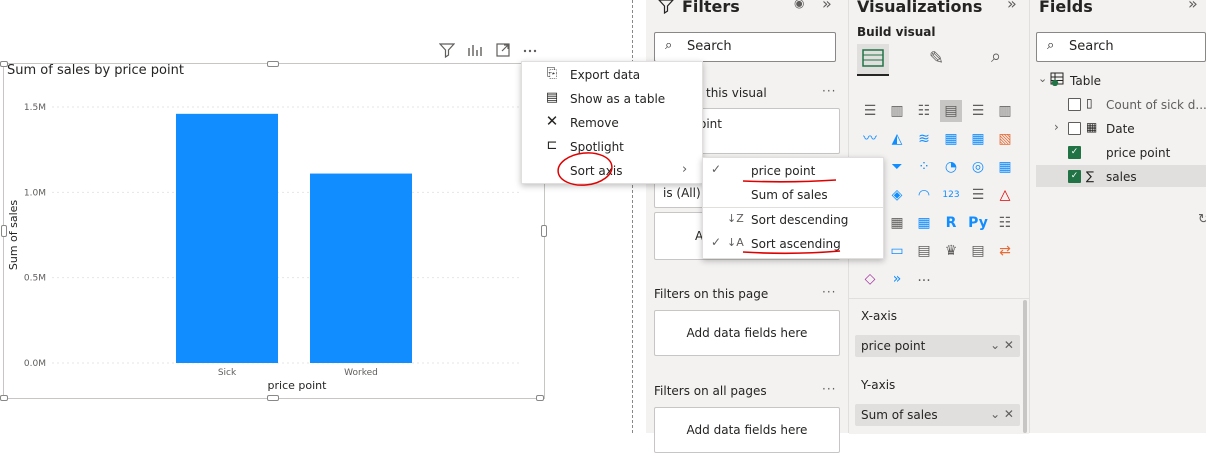 This screenshot has width=1206, height=453. I want to click on refresh-icon: ↻, so click(1202, 219).